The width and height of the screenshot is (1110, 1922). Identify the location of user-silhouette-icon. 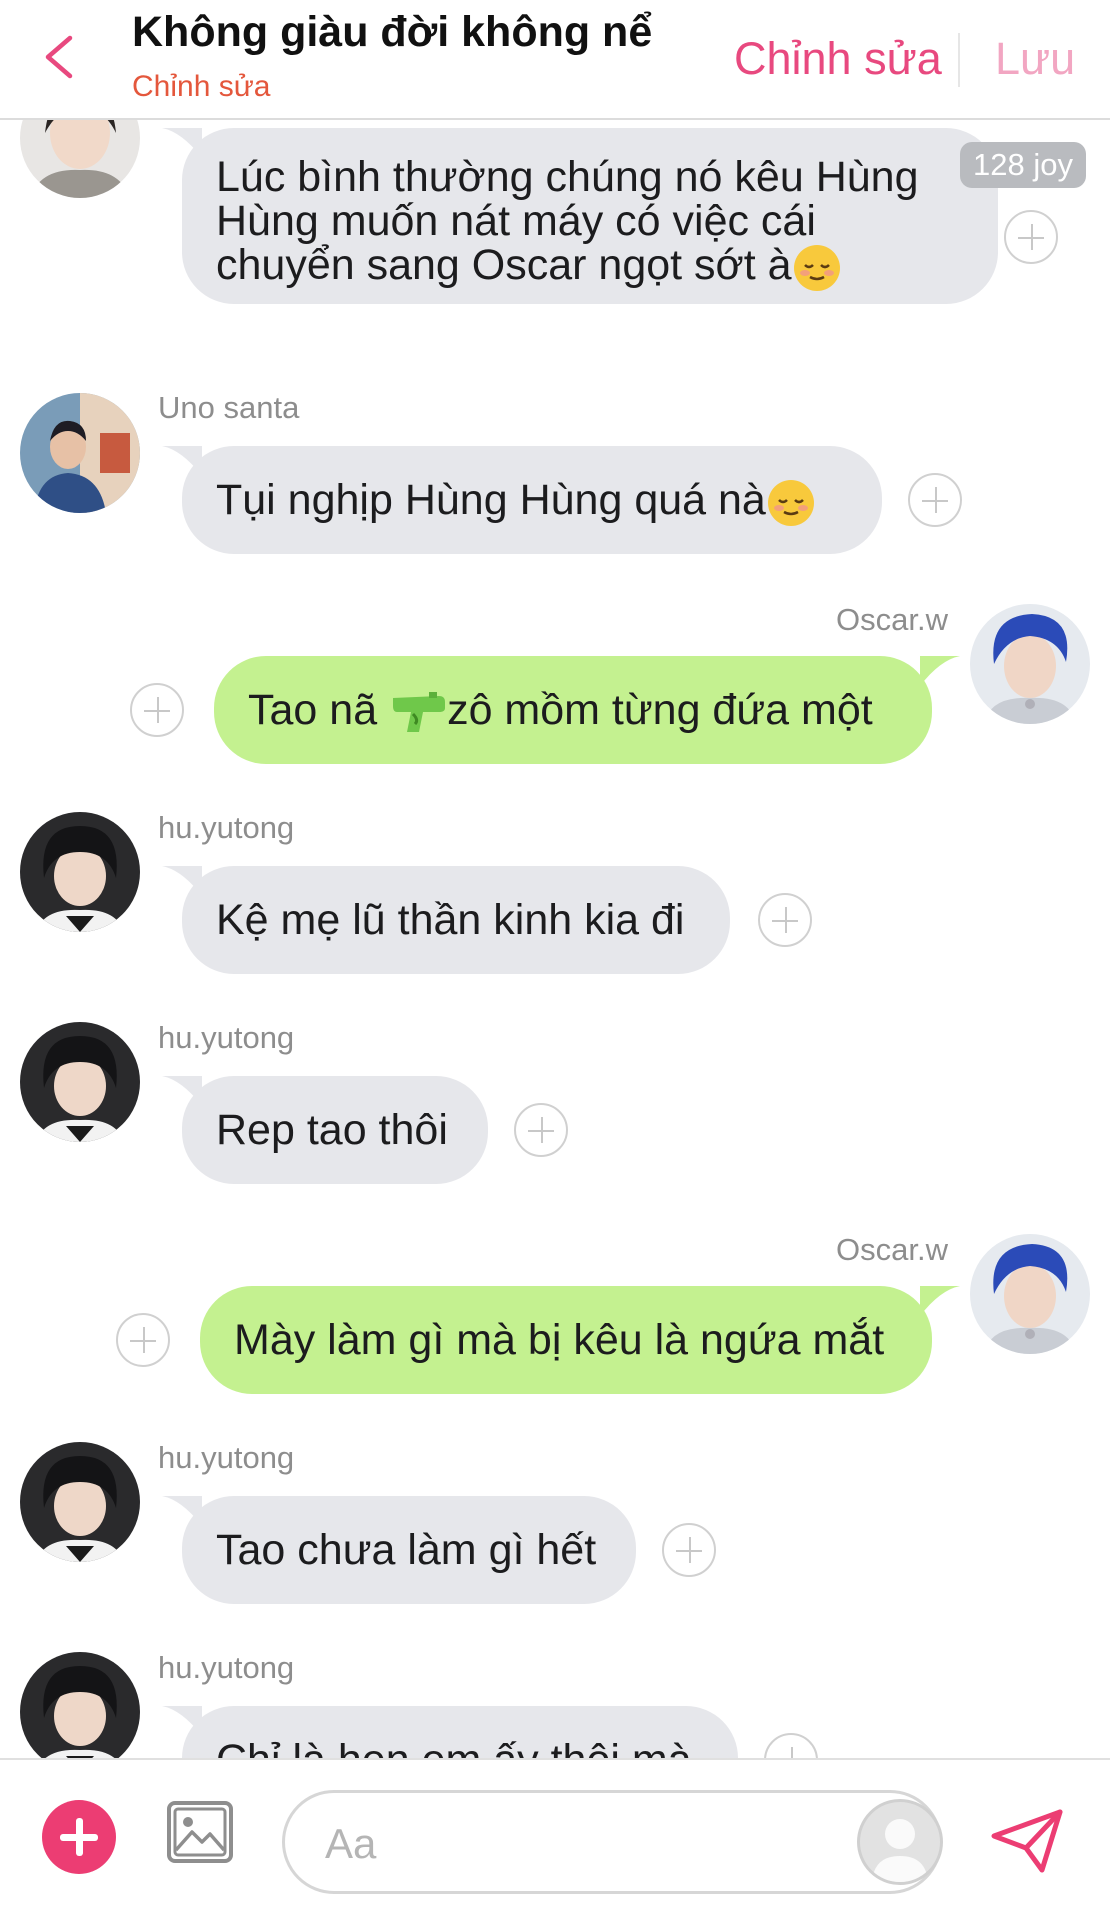
(900, 1850).